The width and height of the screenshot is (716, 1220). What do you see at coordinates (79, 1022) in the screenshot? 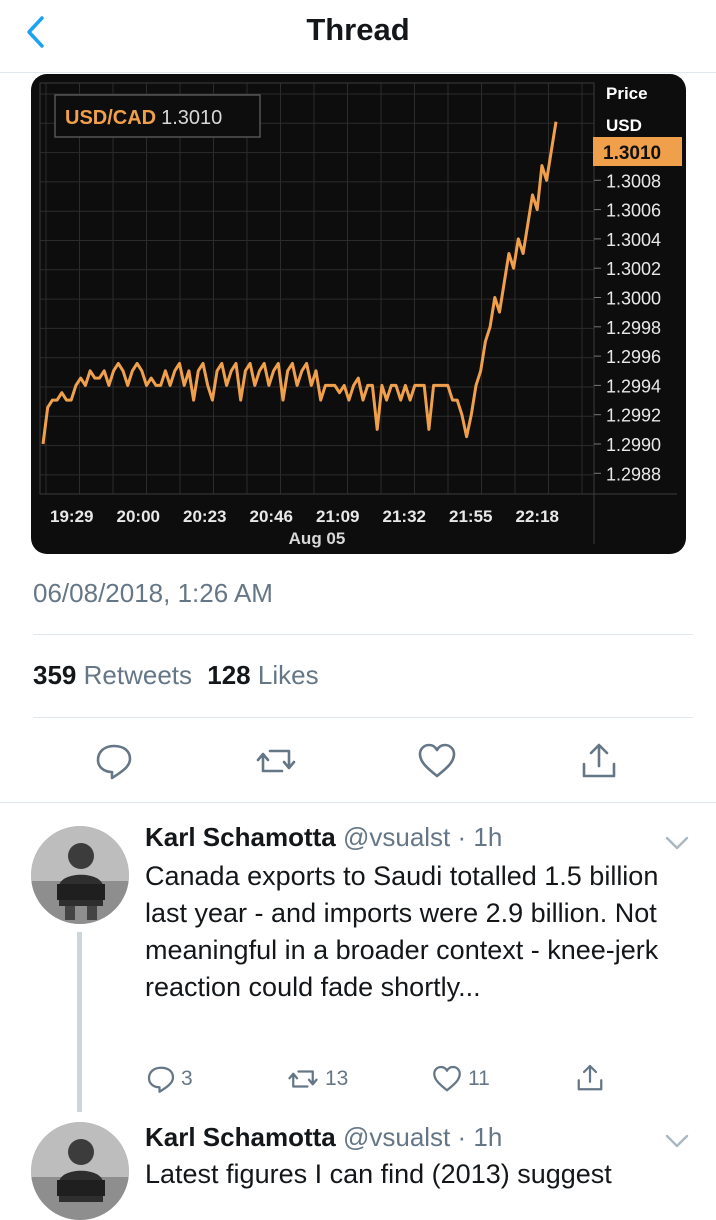
I see `thread-connector` at bounding box center [79, 1022].